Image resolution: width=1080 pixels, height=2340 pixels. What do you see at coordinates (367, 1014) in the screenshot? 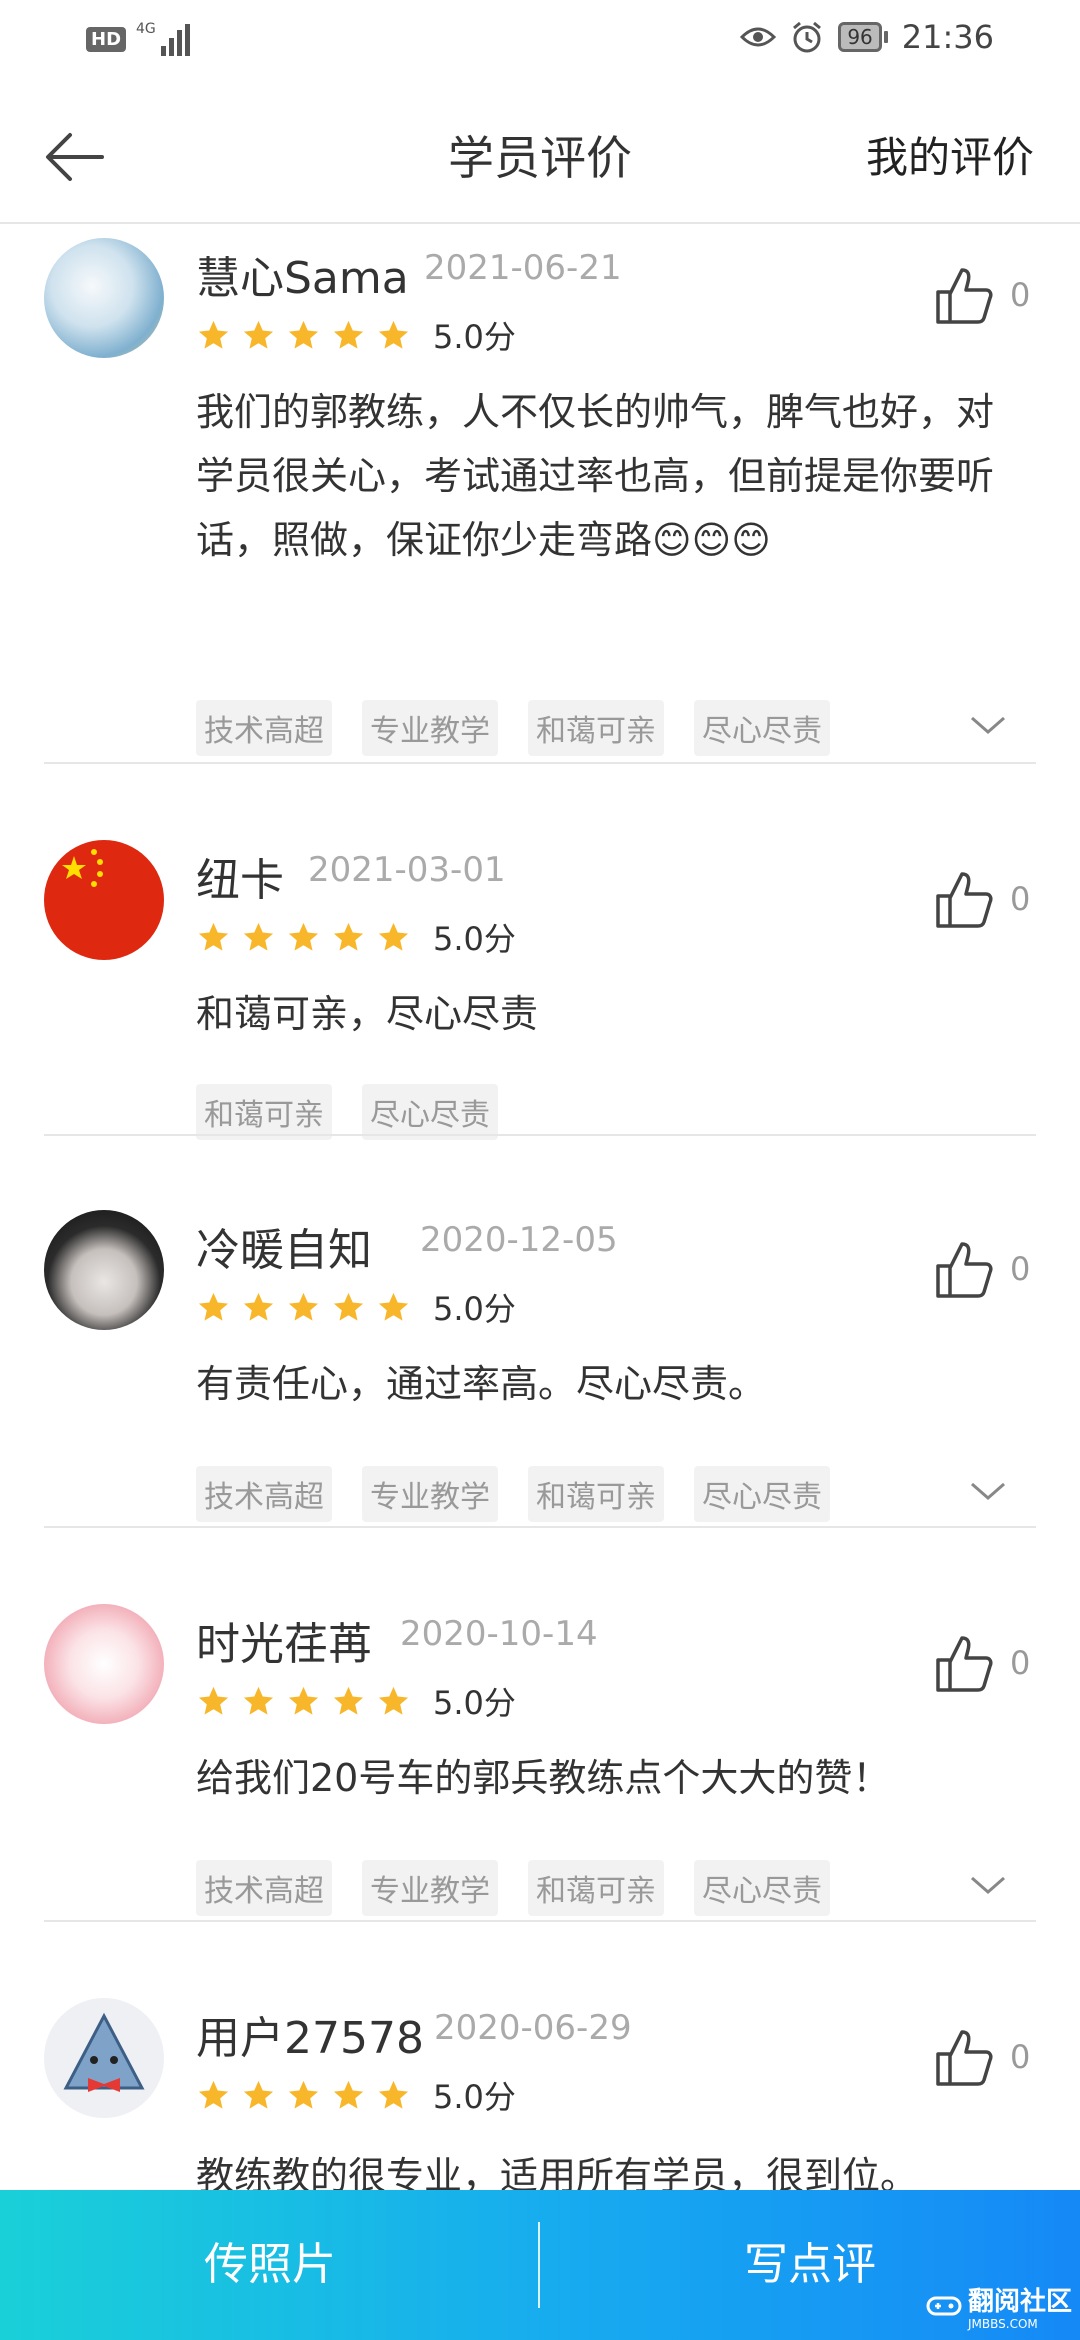
I see `review-text: 和蔼可亲，尽心尽责` at bounding box center [367, 1014].